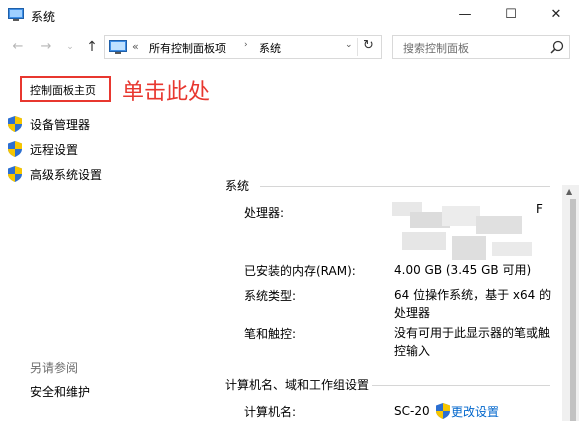 The height and width of the screenshot is (421, 579). I want to click on search-icon, so click(557, 47).